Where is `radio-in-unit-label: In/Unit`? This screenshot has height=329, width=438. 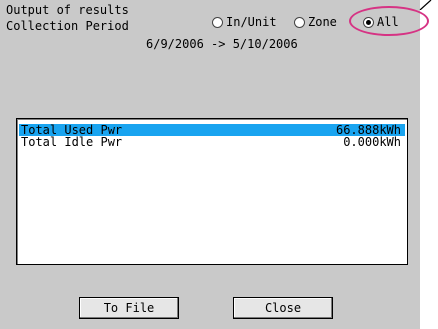 radio-in-unit-label: In/Unit is located at coordinates (251, 22).